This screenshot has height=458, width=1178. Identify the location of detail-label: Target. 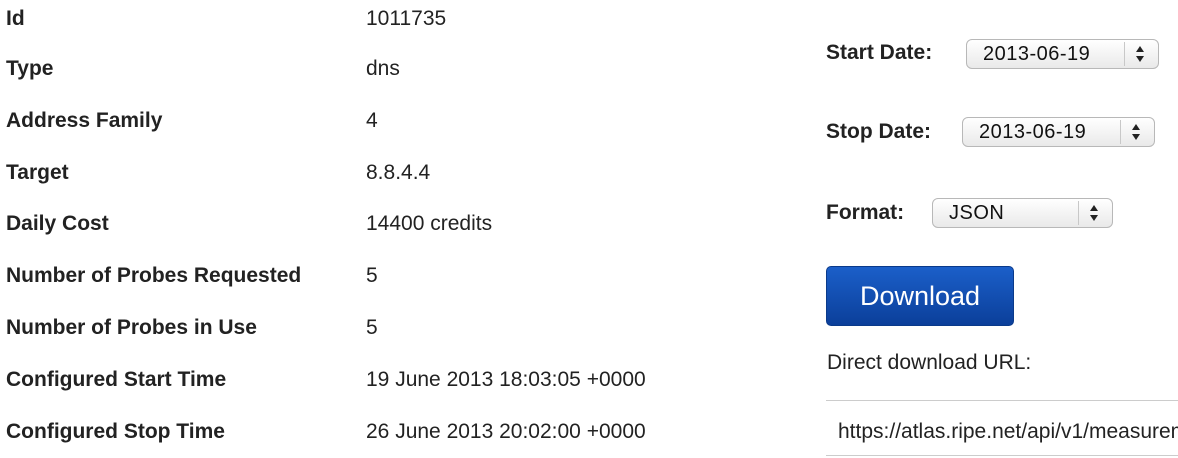
(37, 172).